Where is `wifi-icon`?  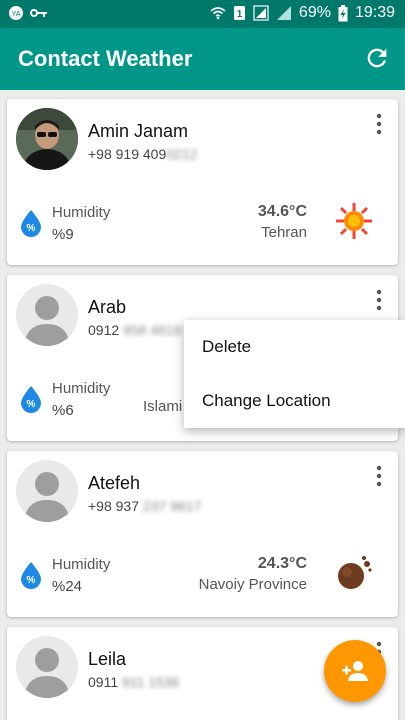 wifi-icon is located at coordinates (218, 13).